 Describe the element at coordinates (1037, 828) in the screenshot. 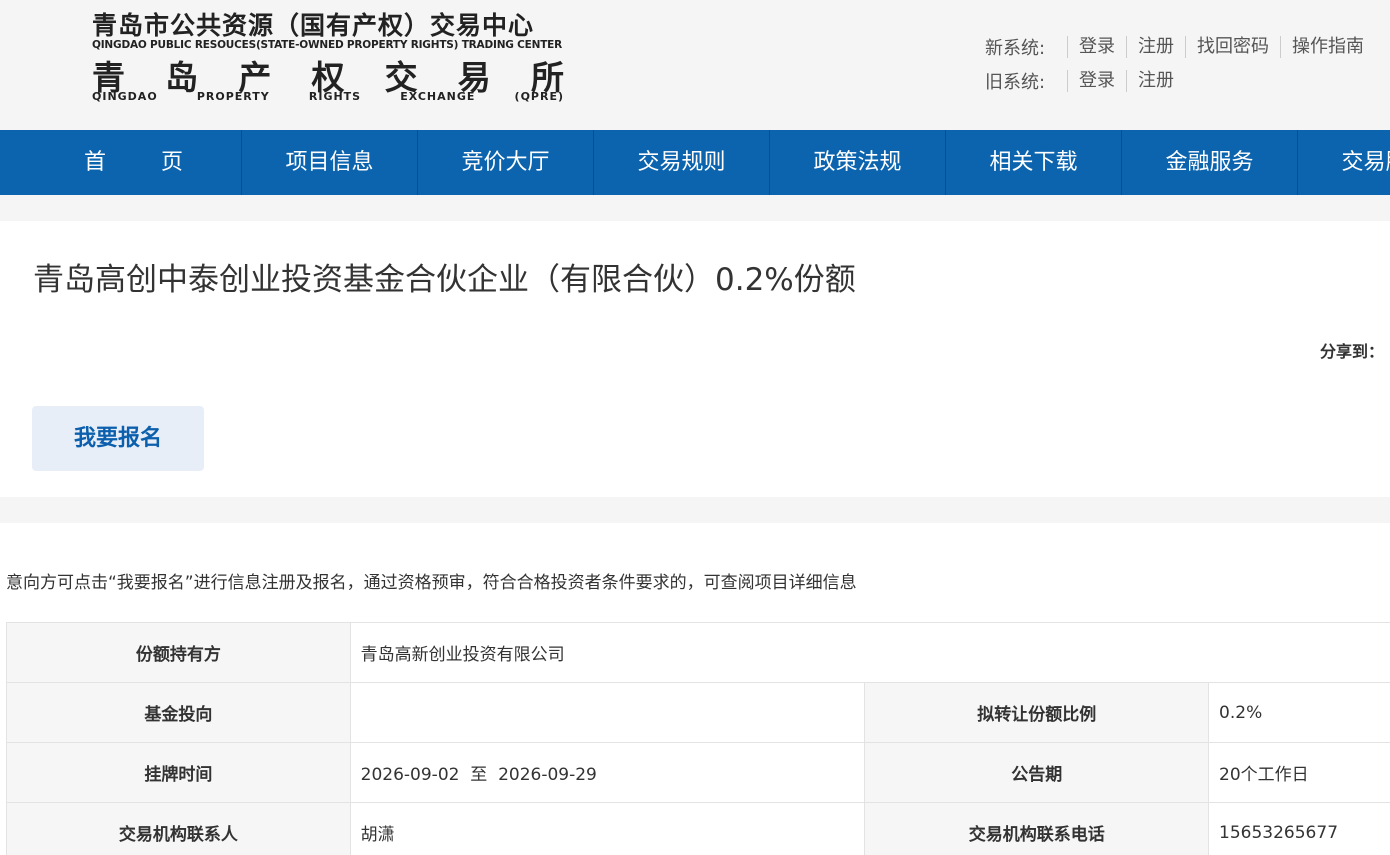

I see `contact-phone-label: 交易机构联系电话` at that location.